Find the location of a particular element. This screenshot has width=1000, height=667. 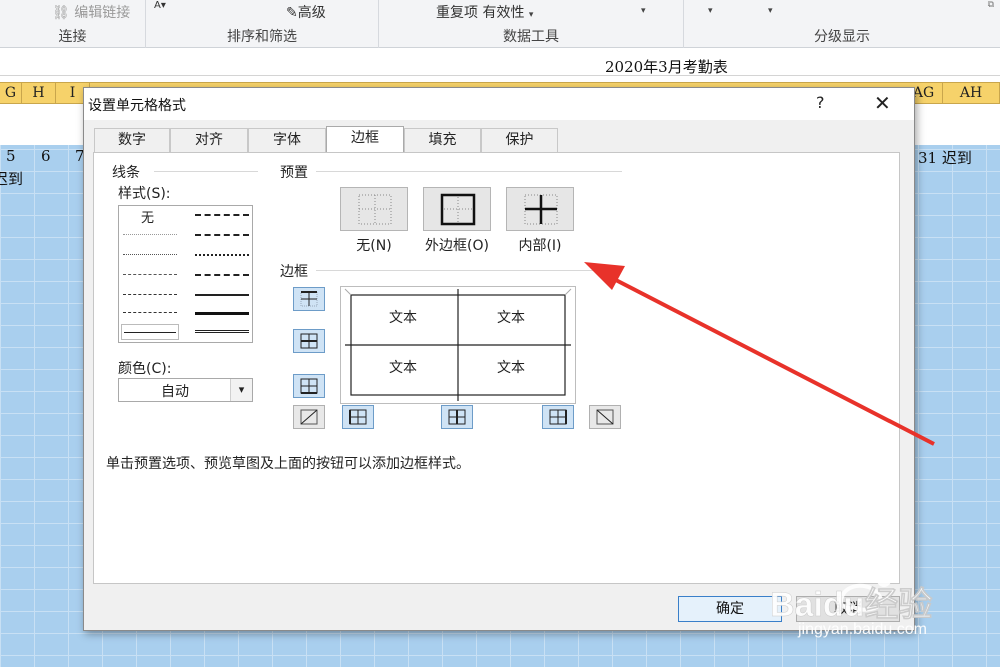

preset-inside-button is located at coordinates (540, 209).